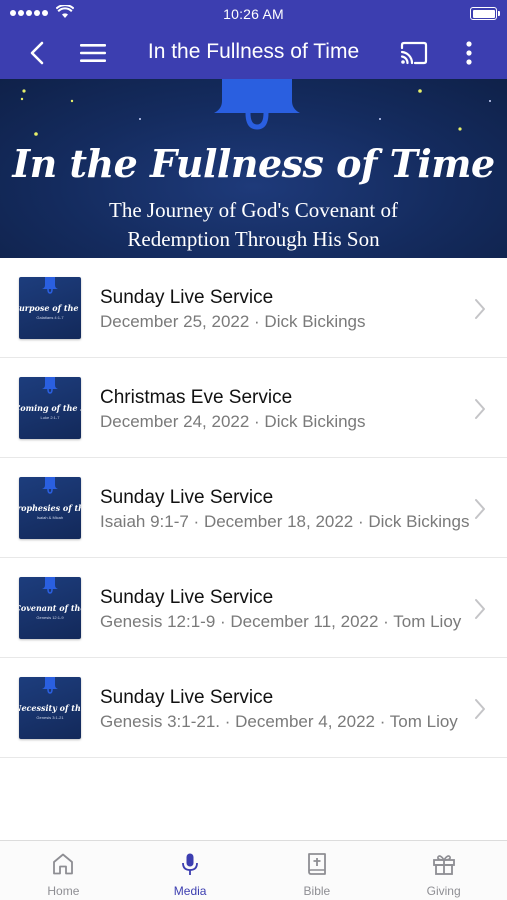  Describe the element at coordinates (469, 53) in the screenshot. I see `more-options-button` at that location.